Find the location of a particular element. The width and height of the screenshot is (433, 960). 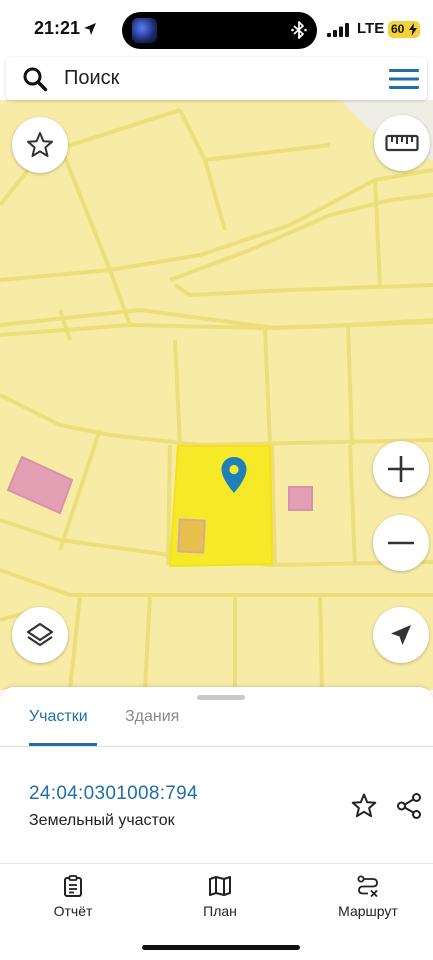

zoom-in-button is located at coordinates (401, 469).